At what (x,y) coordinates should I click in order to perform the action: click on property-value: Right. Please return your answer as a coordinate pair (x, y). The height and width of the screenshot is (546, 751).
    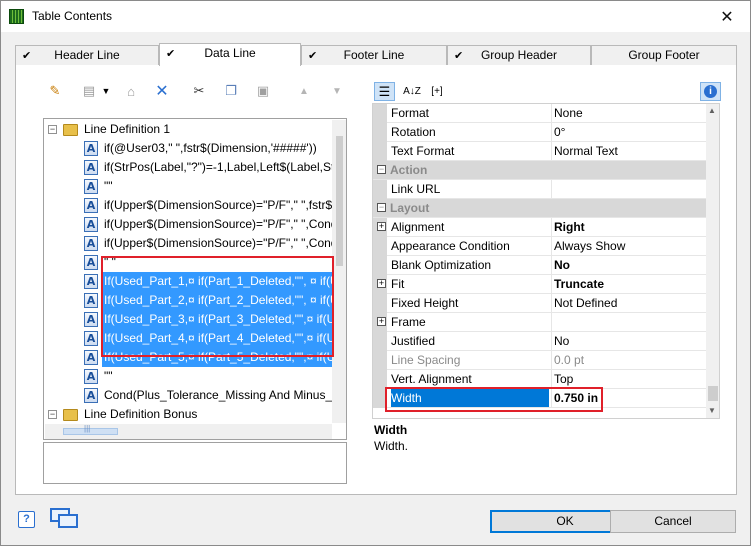
    Looking at the image, I should click on (628, 227).